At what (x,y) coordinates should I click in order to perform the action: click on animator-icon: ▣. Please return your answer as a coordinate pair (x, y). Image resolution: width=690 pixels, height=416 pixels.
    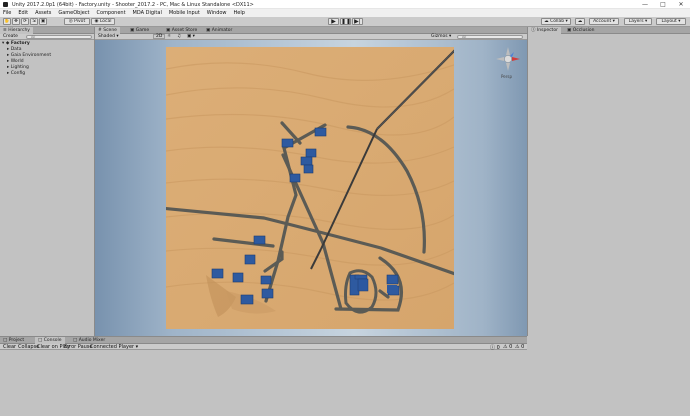
    Looking at the image, I should click on (208, 30).